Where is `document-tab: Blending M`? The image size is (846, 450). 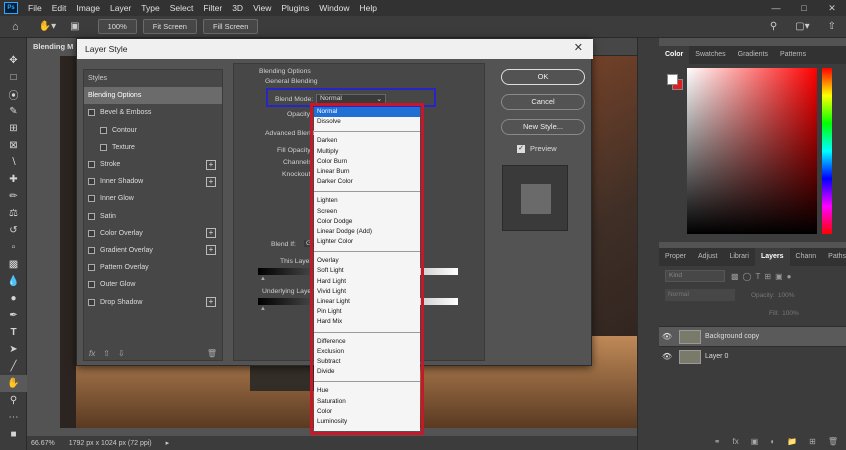
document-tab: Blending M is located at coordinates (53, 47).